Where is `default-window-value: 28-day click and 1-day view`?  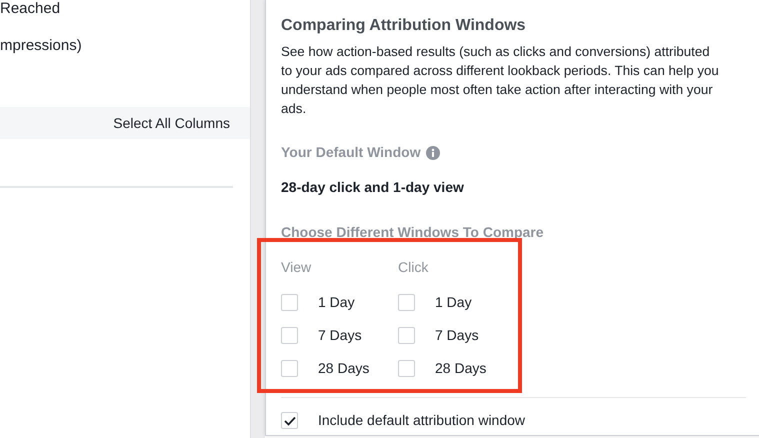 default-window-value: 28-day click and 1-day view is located at coordinates (373, 187).